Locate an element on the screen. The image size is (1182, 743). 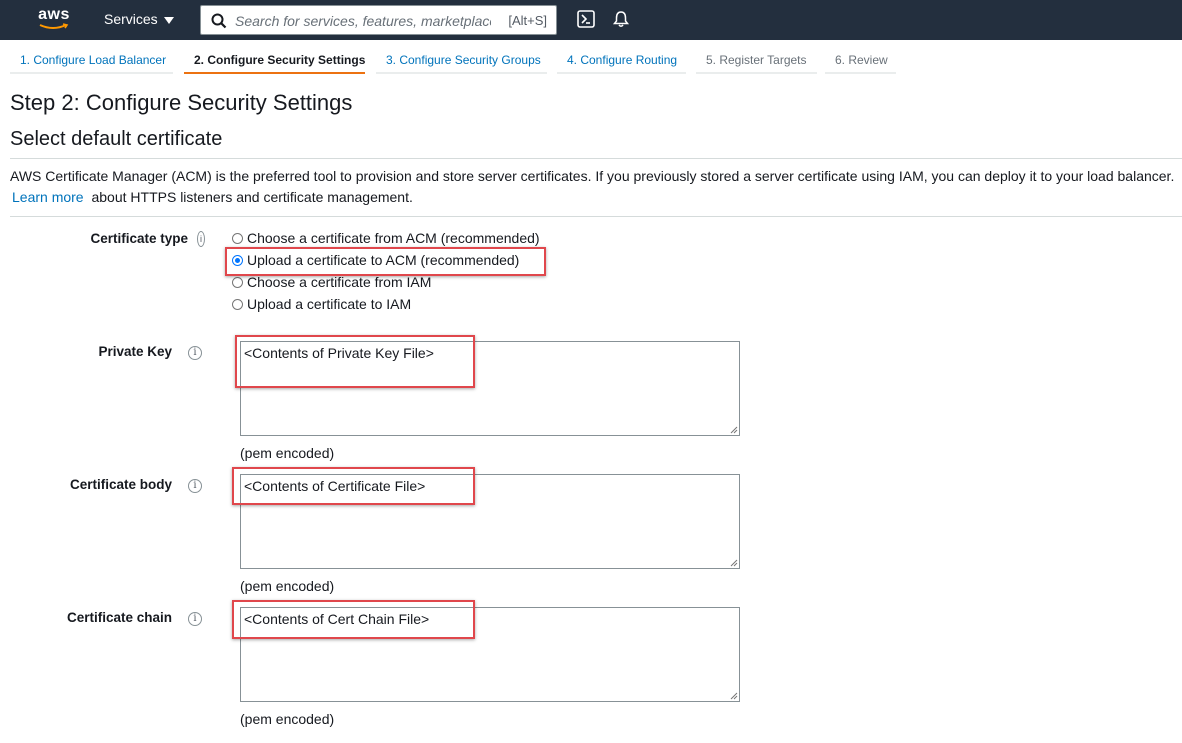
bell-icon is located at coordinates (621, 19).